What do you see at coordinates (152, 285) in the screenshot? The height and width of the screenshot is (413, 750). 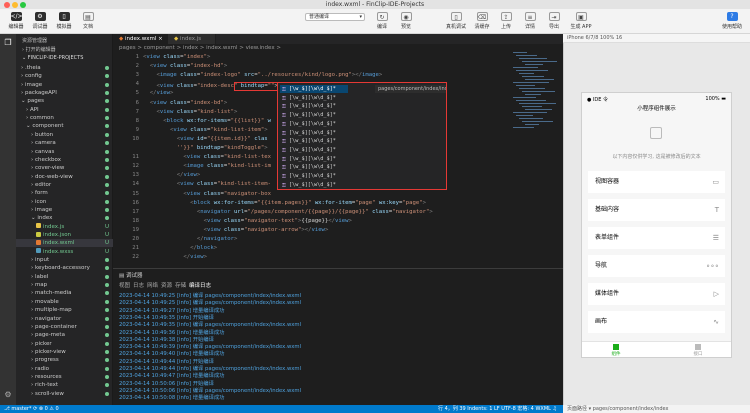 I see `tab-network: 网络` at bounding box center [152, 285].